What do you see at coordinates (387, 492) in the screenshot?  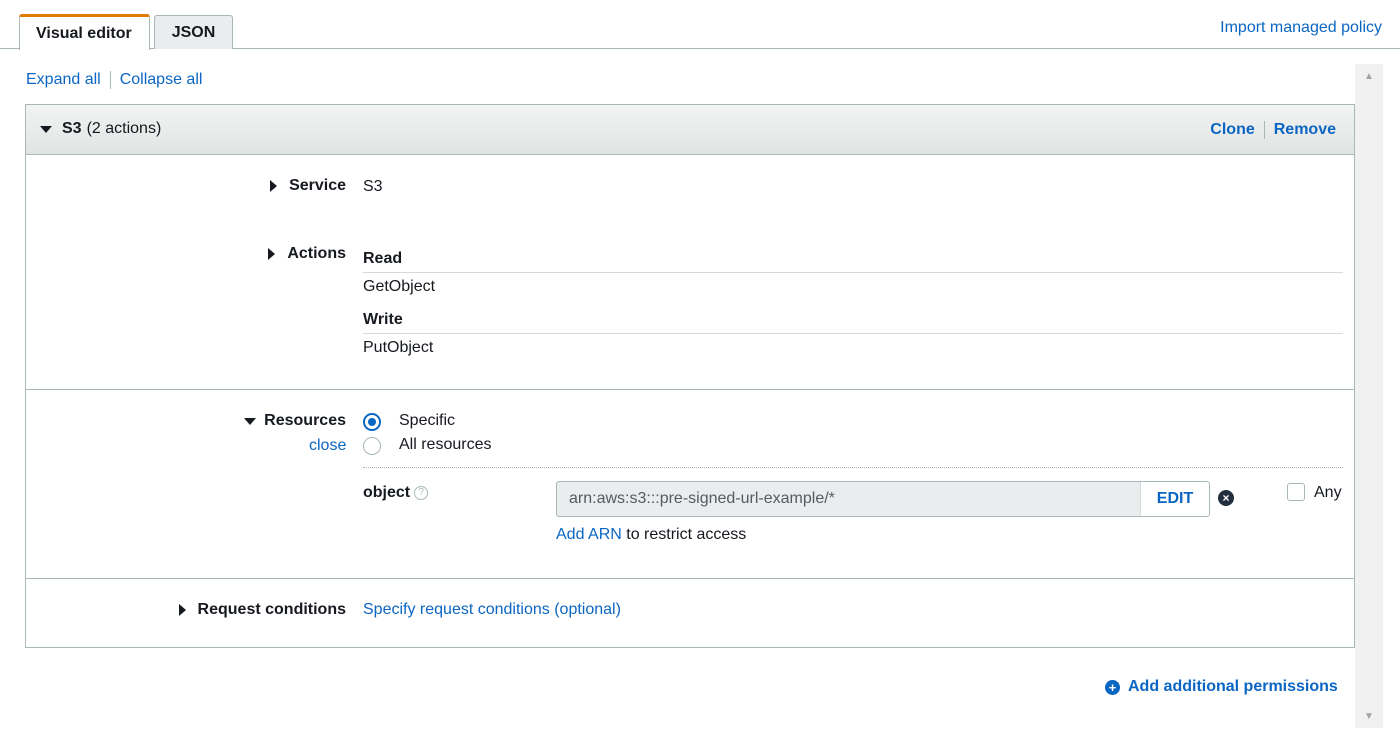 I see `object-label: object` at bounding box center [387, 492].